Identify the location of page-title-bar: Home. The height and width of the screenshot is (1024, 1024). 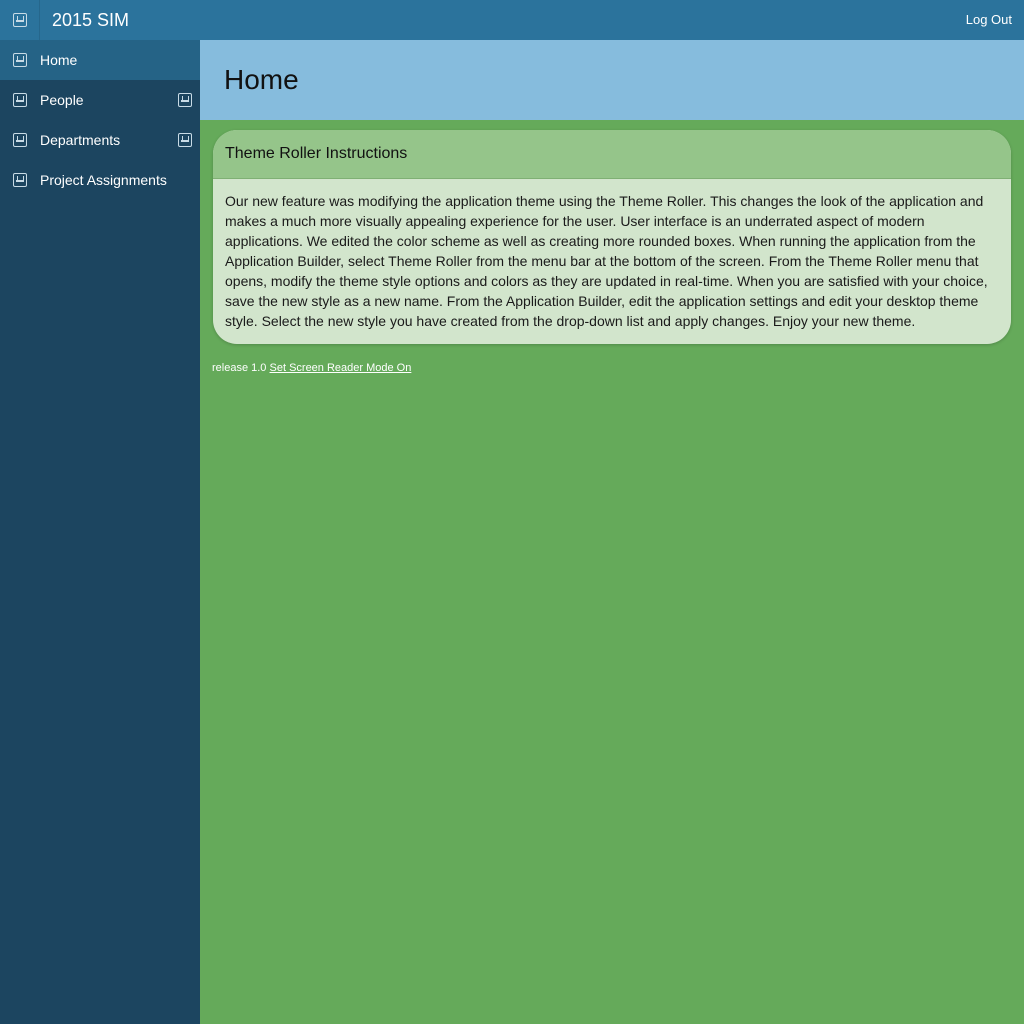
(612, 80).